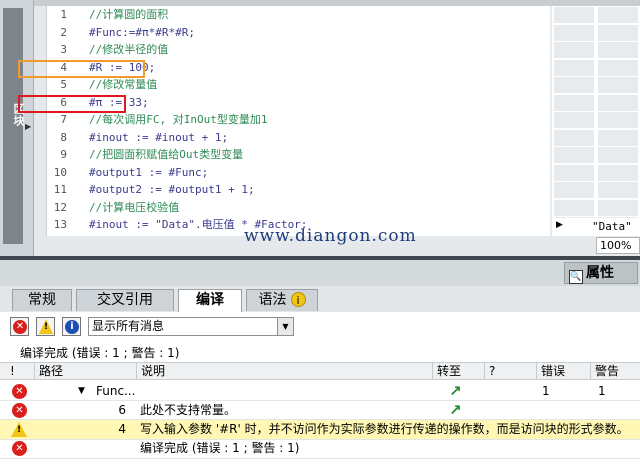  What do you see at coordinates (123, 84) in the screenshot?
I see `code-text: //修改常量值` at bounding box center [123, 84].